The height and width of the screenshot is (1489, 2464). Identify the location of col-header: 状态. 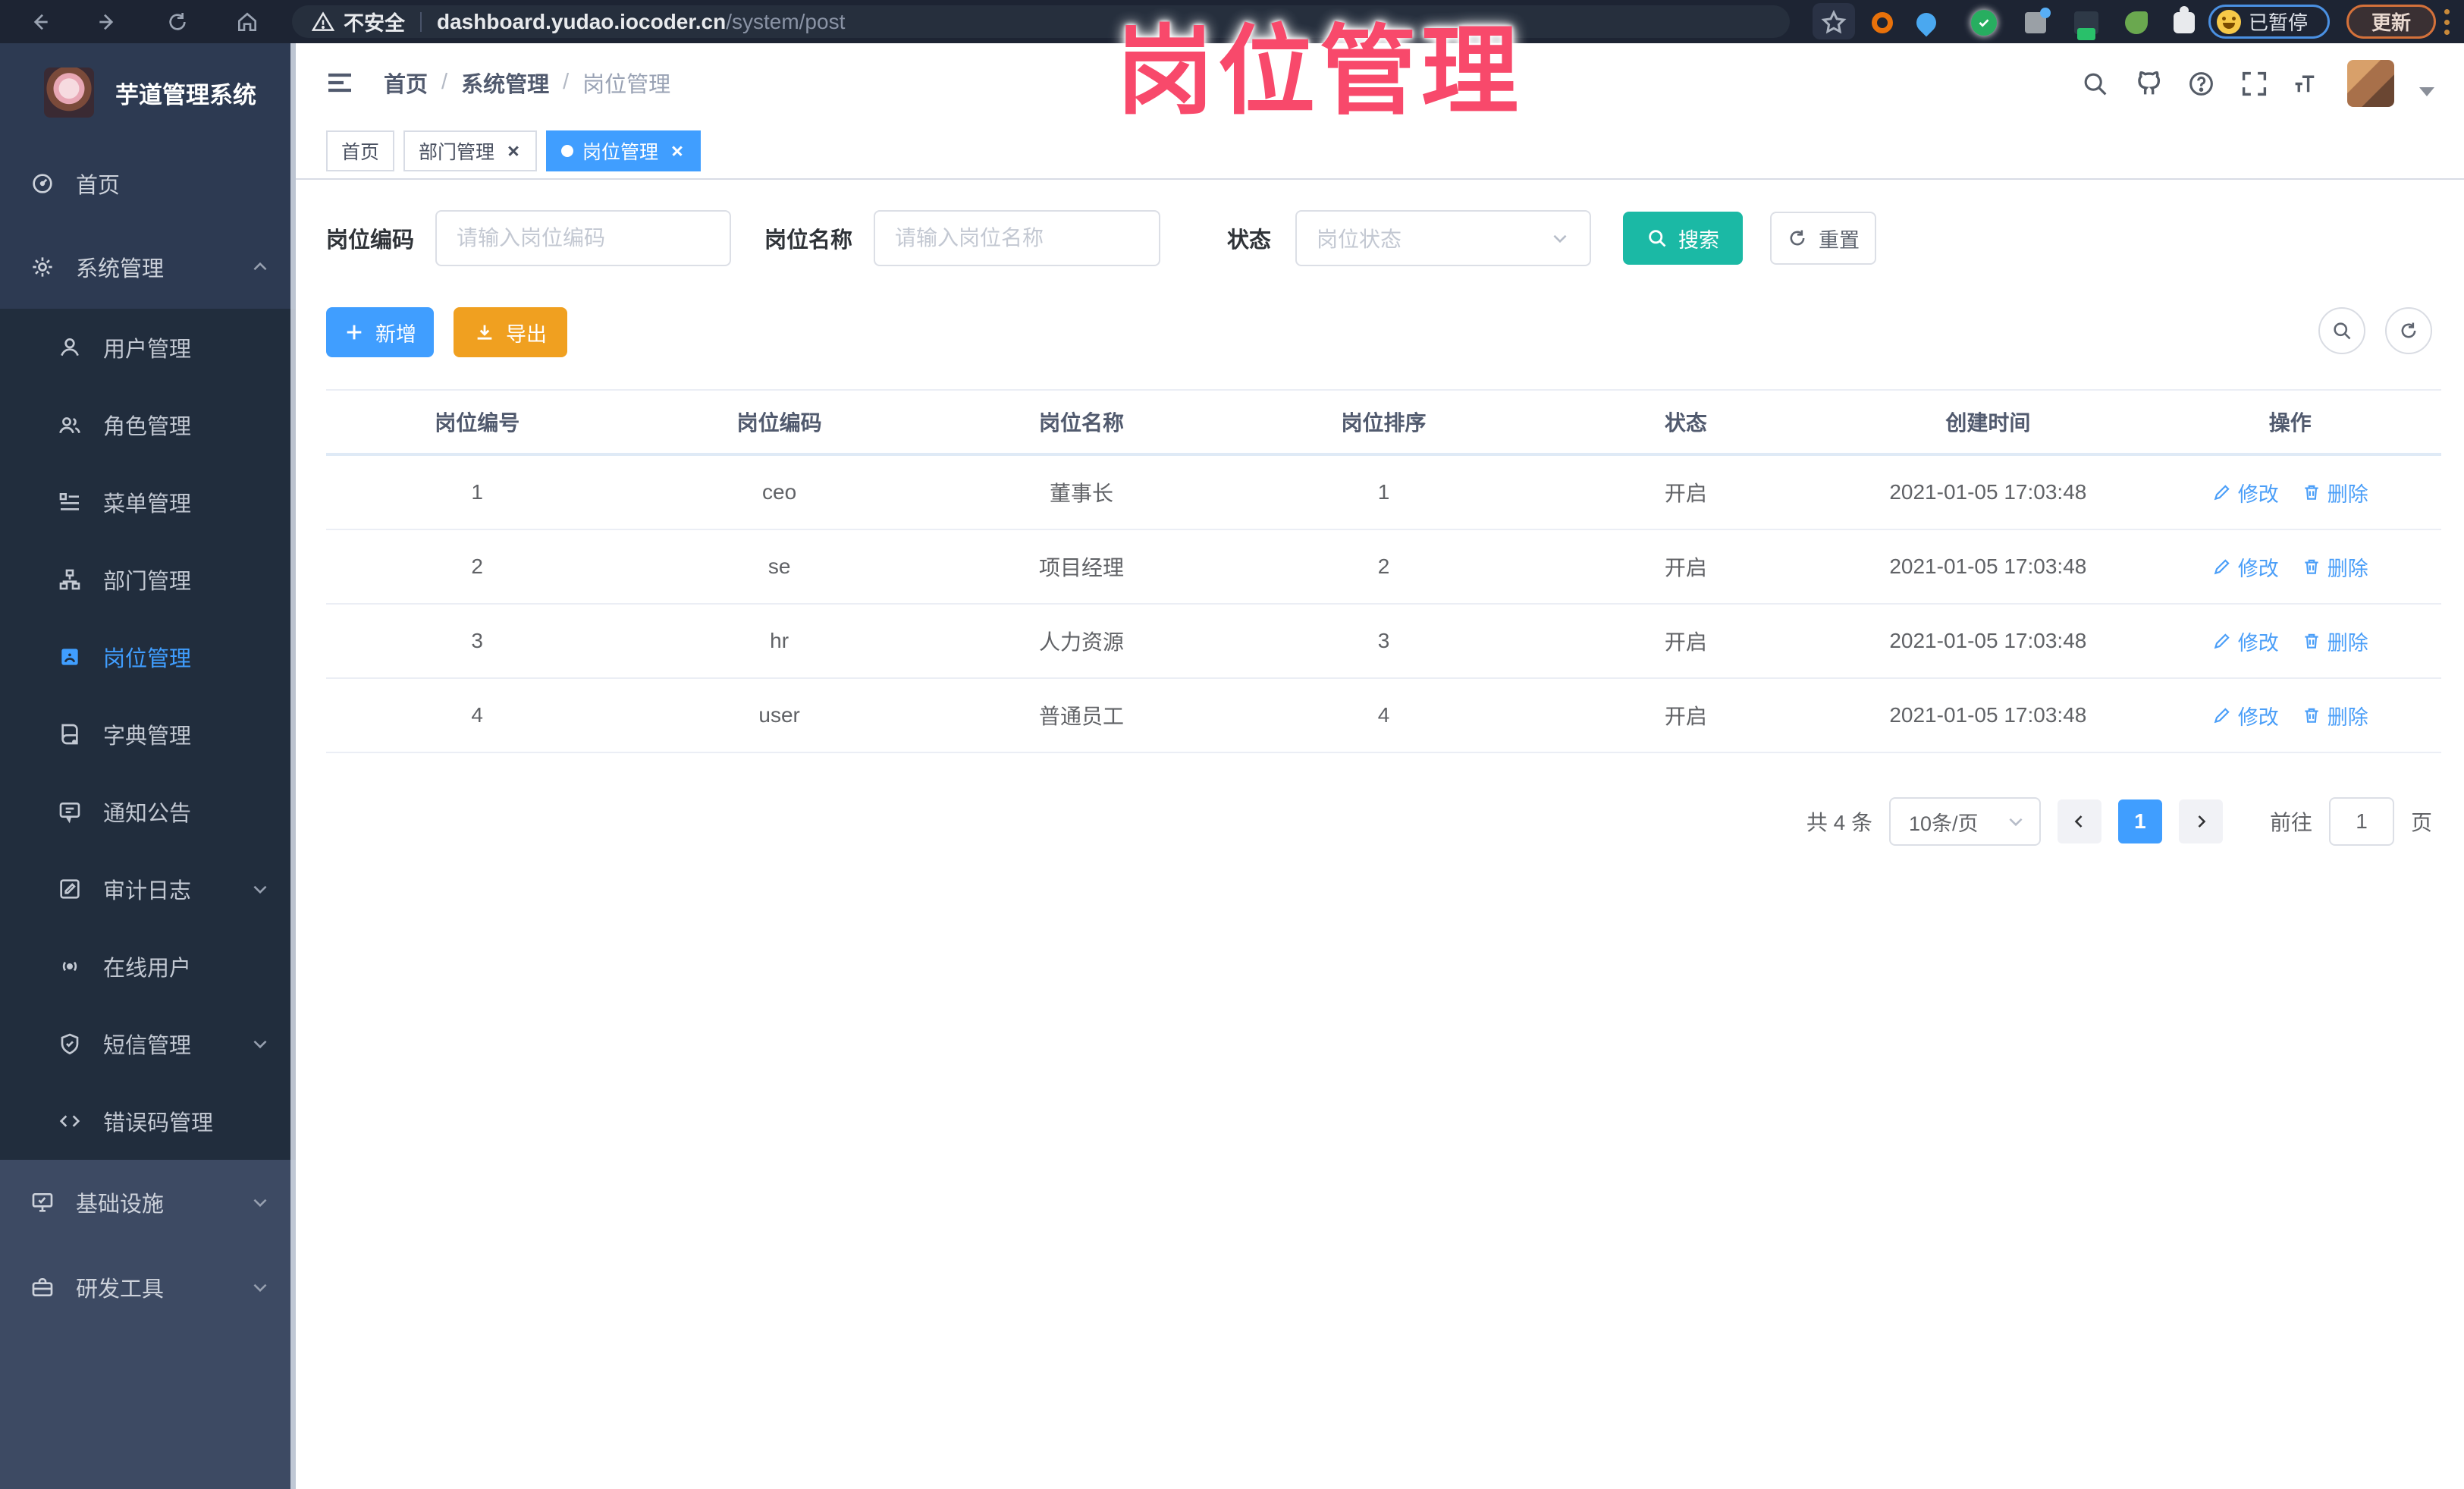
(1685, 423).